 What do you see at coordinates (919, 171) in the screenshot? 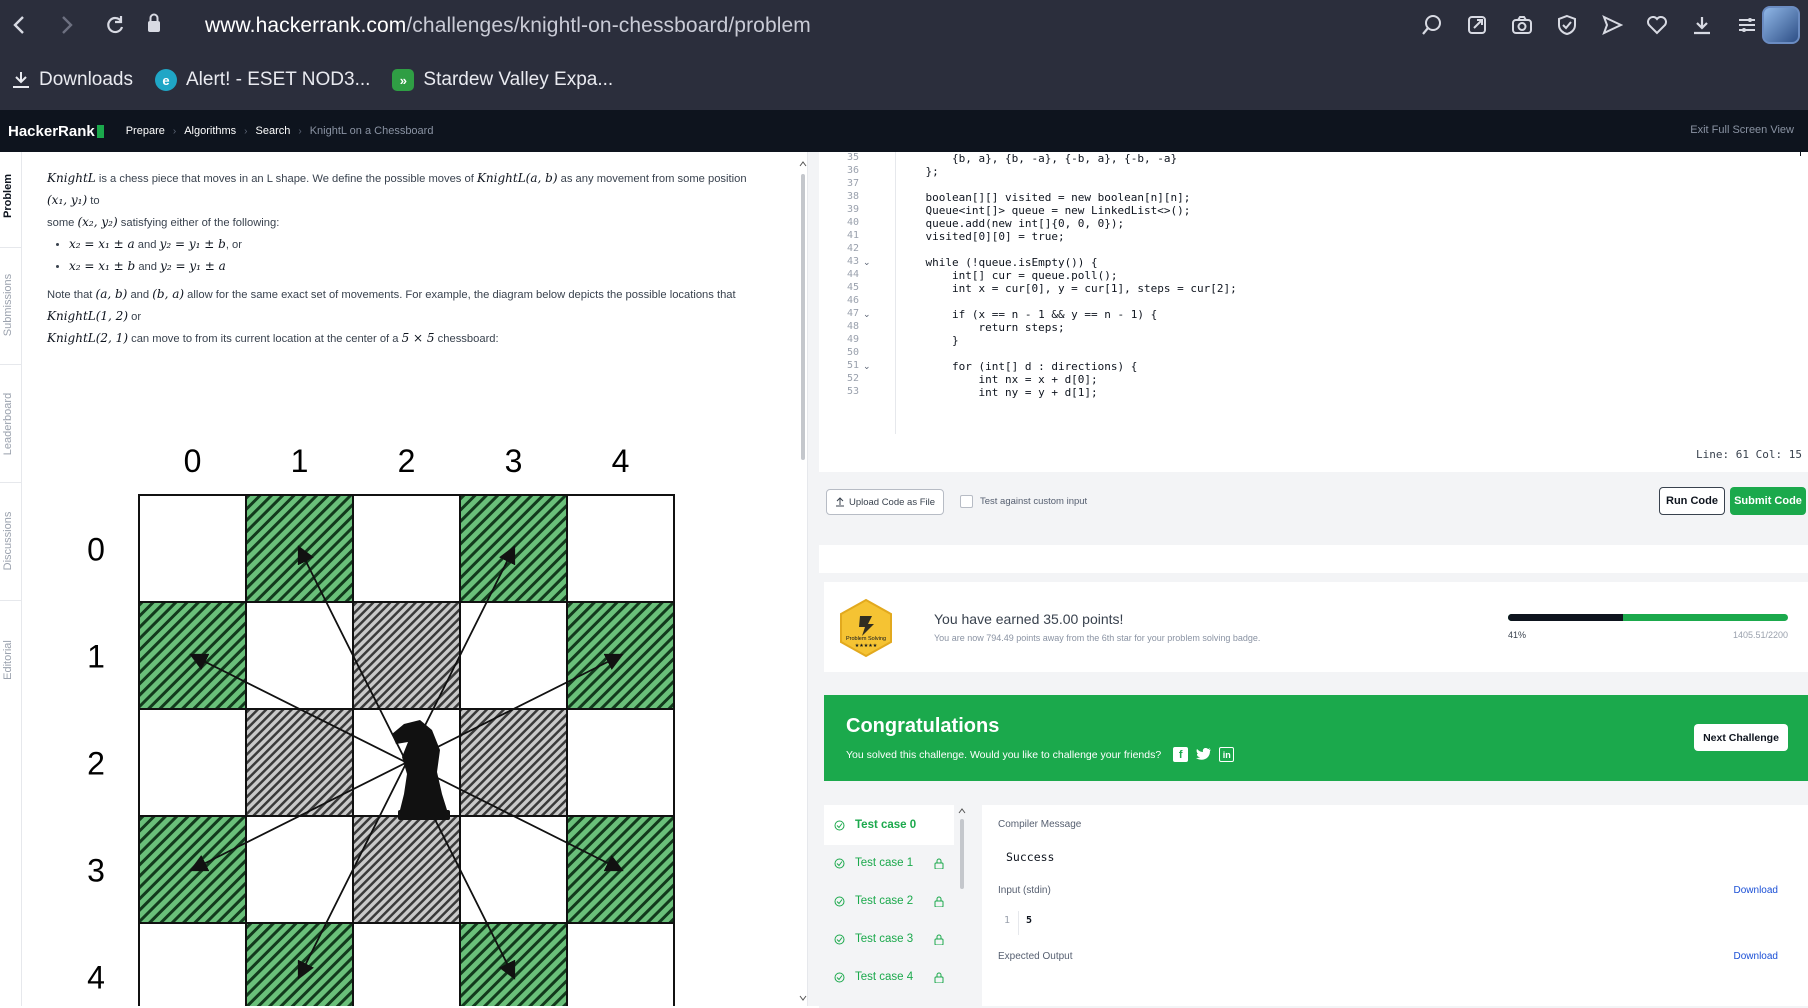
I see `code-line: };` at bounding box center [919, 171].